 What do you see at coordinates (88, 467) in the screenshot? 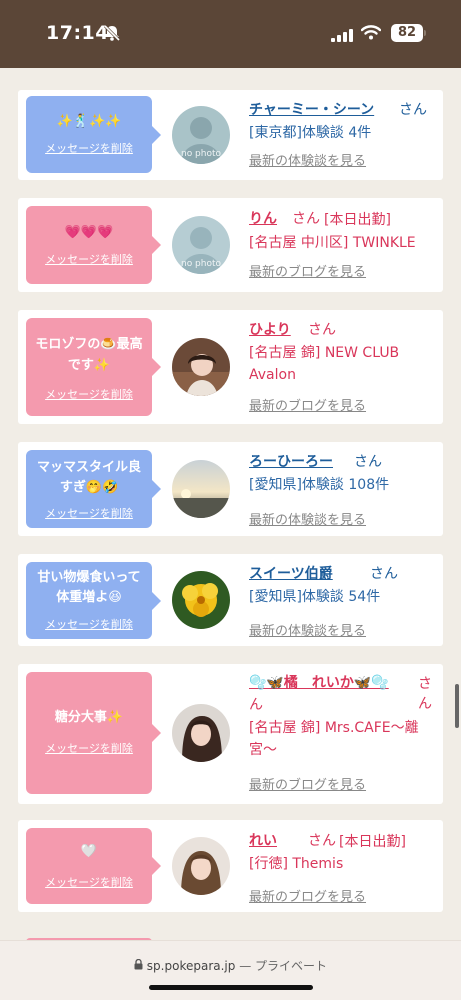
I see `message-text-line: マッマスタイル良` at bounding box center [88, 467].